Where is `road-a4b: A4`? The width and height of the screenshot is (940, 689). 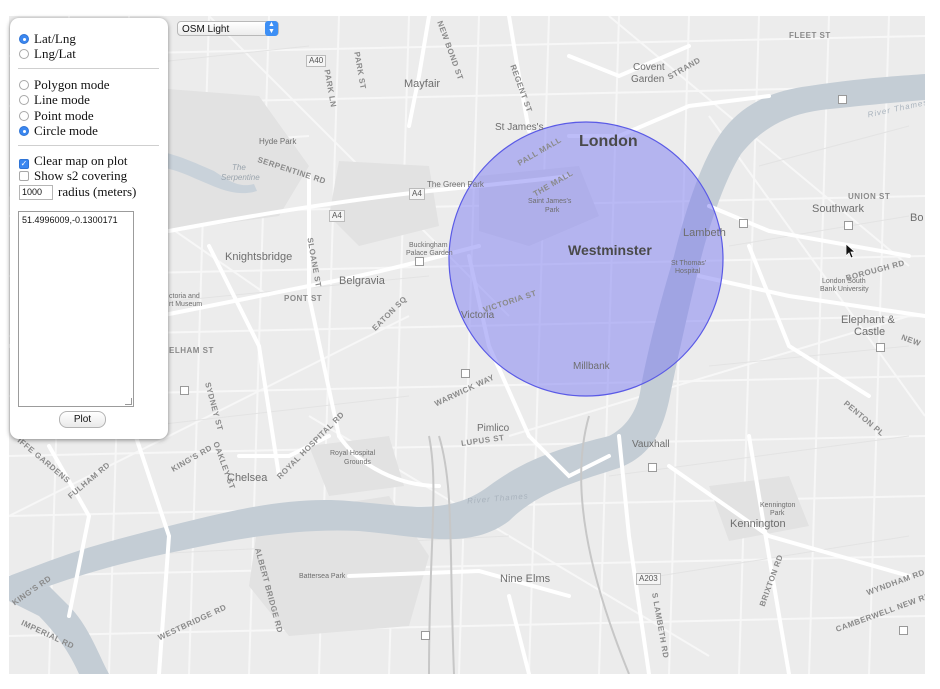
road-a4b: A4 is located at coordinates (337, 216).